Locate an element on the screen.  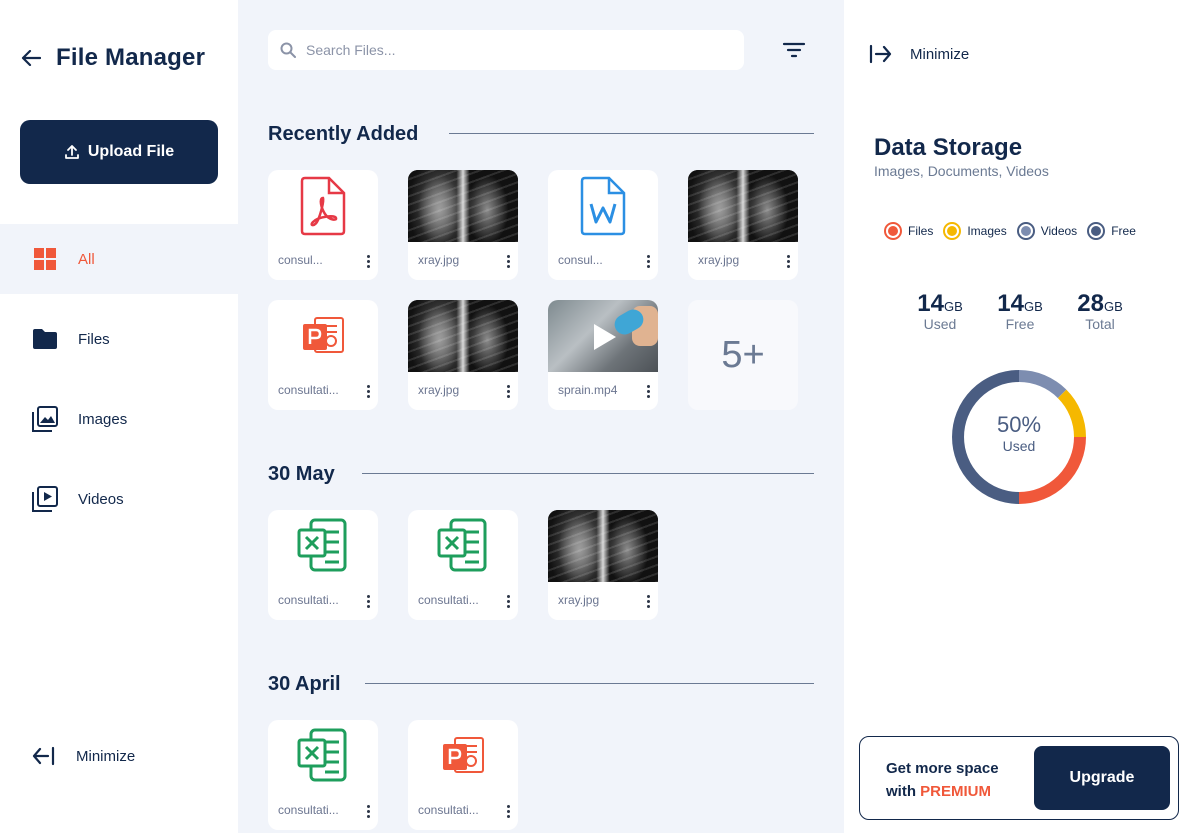
powerpoint-icon is located at coordinates (323, 336).